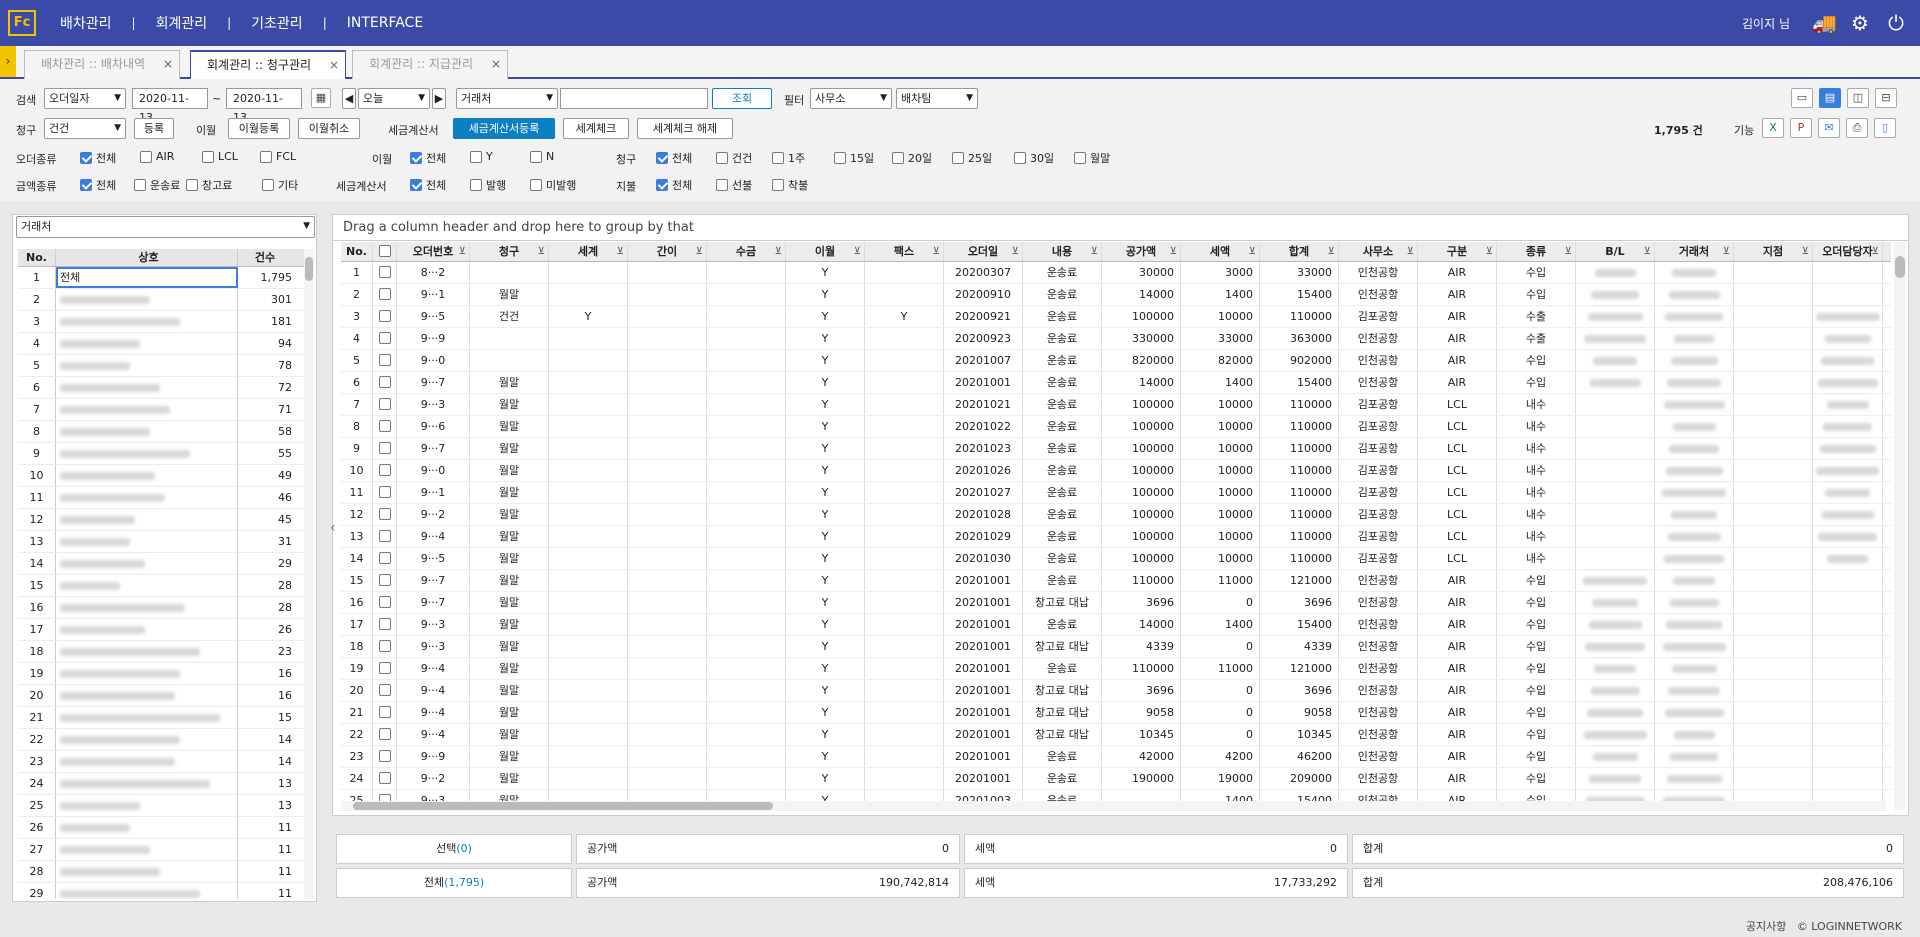 This screenshot has height=937, width=1920. What do you see at coordinates (164, 740) in the screenshot?
I see `partner-row: 22 14` at bounding box center [164, 740].